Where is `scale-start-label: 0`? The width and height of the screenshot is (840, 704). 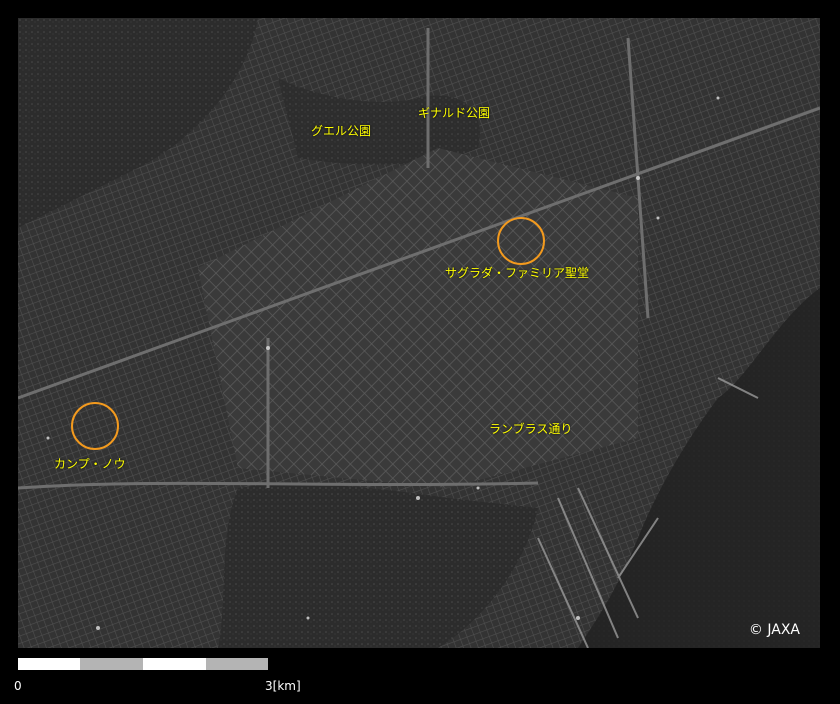
scale-start-label: 0 is located at coordinates (18, 686).